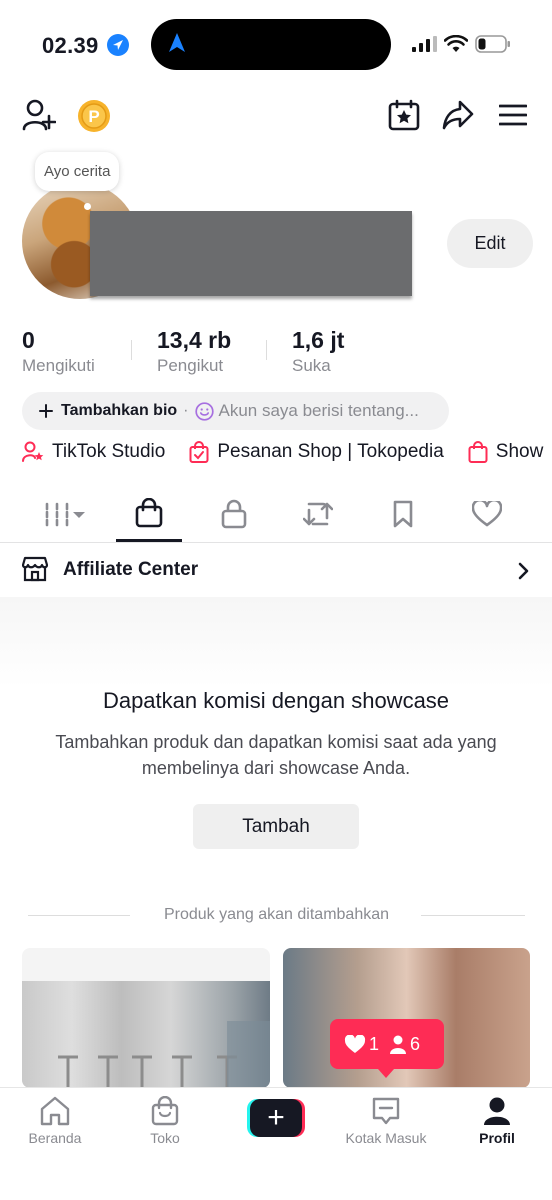 This screenshot has width=552, height=1200. What do you see at coordinates (119, 410) in the screenshot?
I see `add-bio-label: Tambahkan bio` at bounding box center [119, 410].